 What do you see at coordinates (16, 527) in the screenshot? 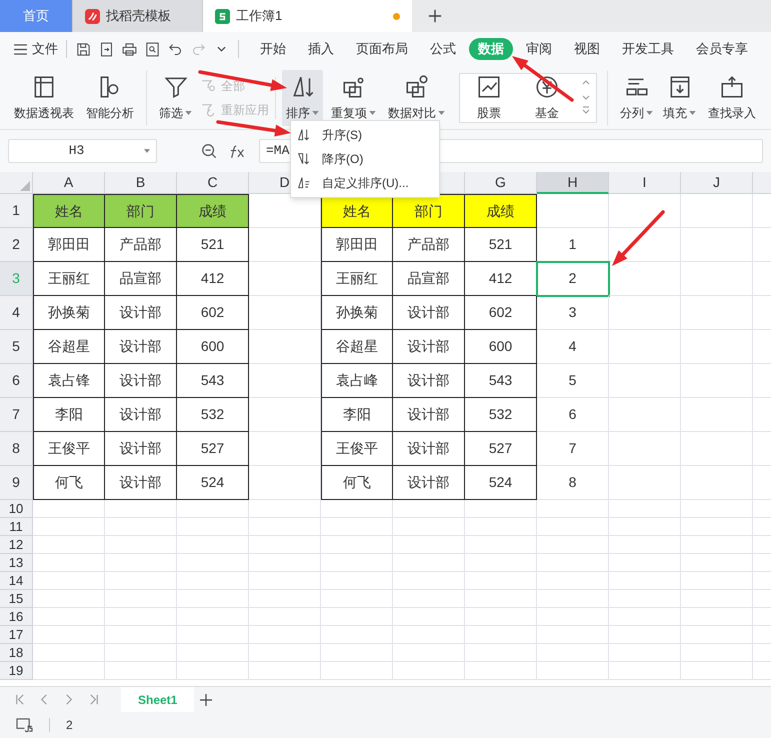
I see `row-header: 11` at bounding box center [16, 527].